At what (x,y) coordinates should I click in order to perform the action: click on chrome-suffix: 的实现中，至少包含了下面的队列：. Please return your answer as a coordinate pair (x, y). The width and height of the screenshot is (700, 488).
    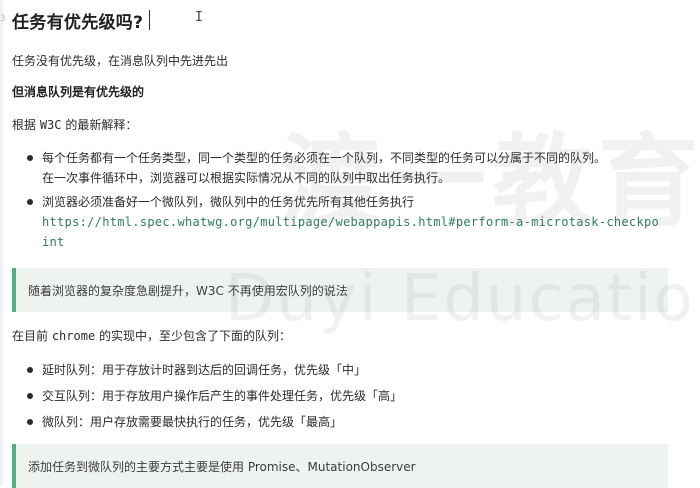
    Looking at the image, I should click on (193, 336).